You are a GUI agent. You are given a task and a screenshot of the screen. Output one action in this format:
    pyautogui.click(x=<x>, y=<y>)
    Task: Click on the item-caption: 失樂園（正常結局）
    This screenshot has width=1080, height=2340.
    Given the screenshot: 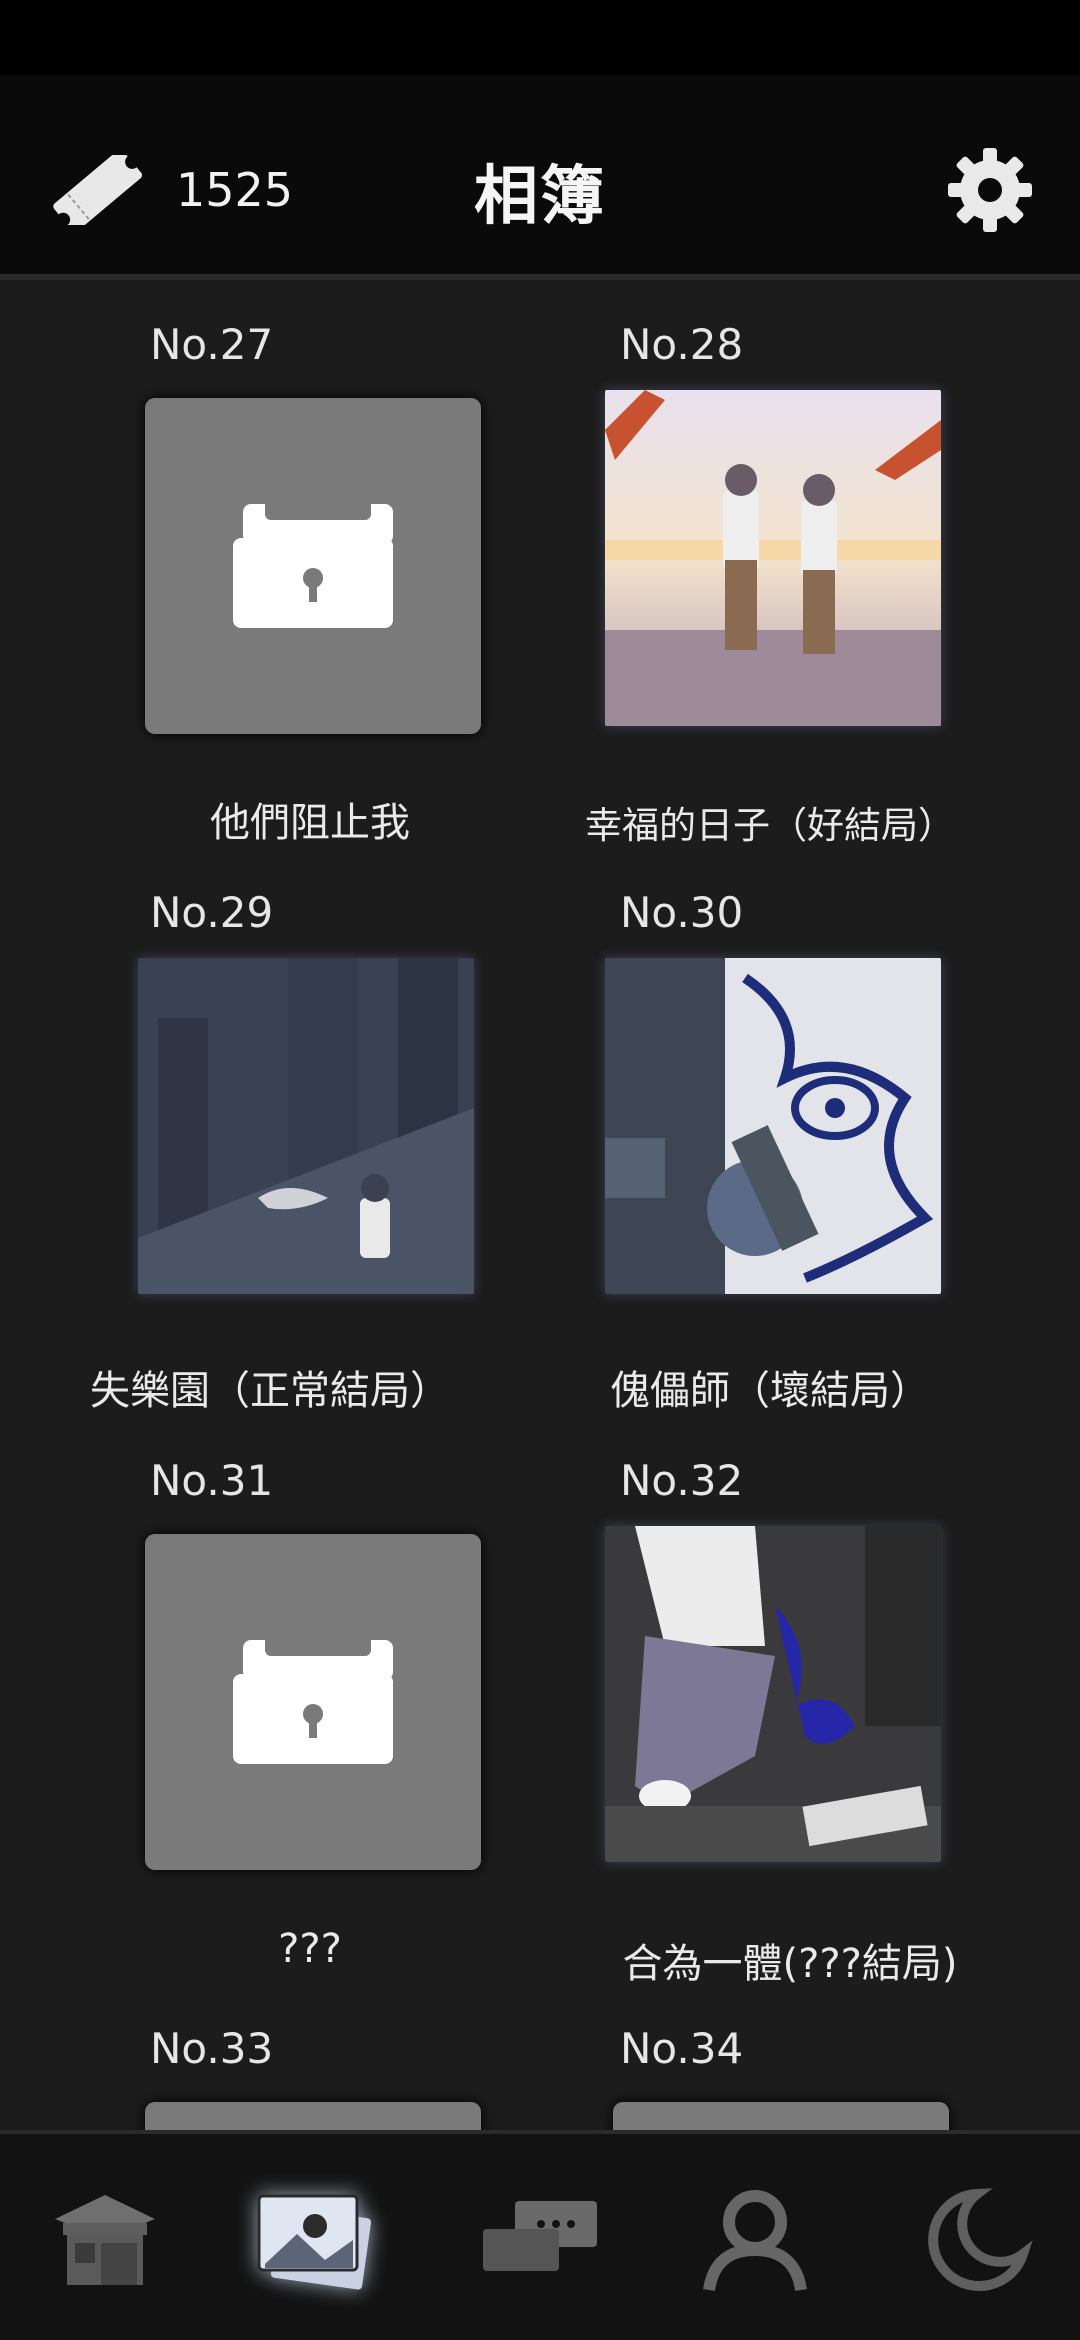 What is the action you would take?
    pyautogui.click(x=270, y=1391)
    